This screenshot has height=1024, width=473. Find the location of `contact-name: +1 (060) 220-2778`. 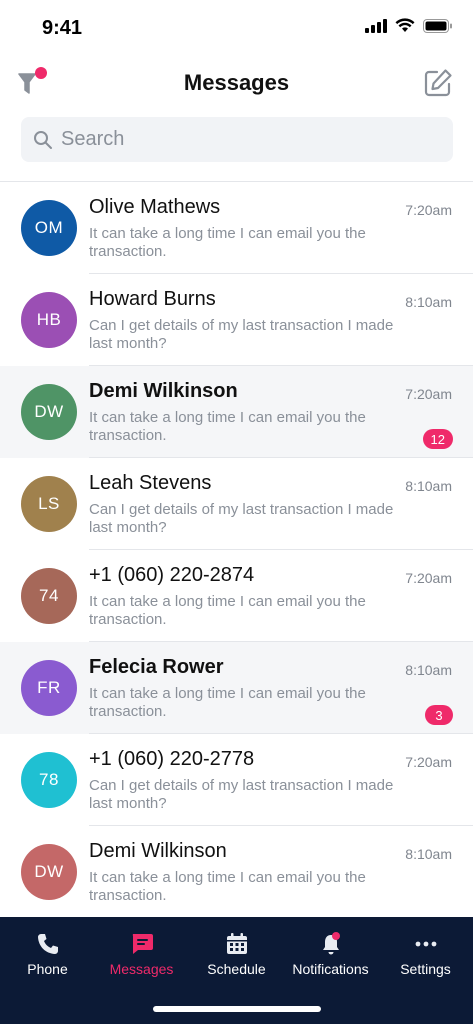

contact-name: +1 (060) 220-2778 is located at coordinates (172, 759).